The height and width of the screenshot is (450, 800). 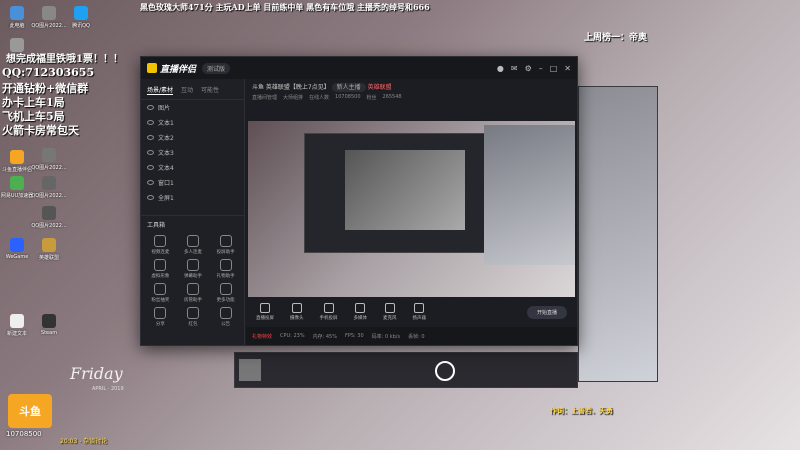 What do you see at coordinates (500, 68) in the screenshot?
I see `avatar-icon: ●` at bounding box center [500, 68].